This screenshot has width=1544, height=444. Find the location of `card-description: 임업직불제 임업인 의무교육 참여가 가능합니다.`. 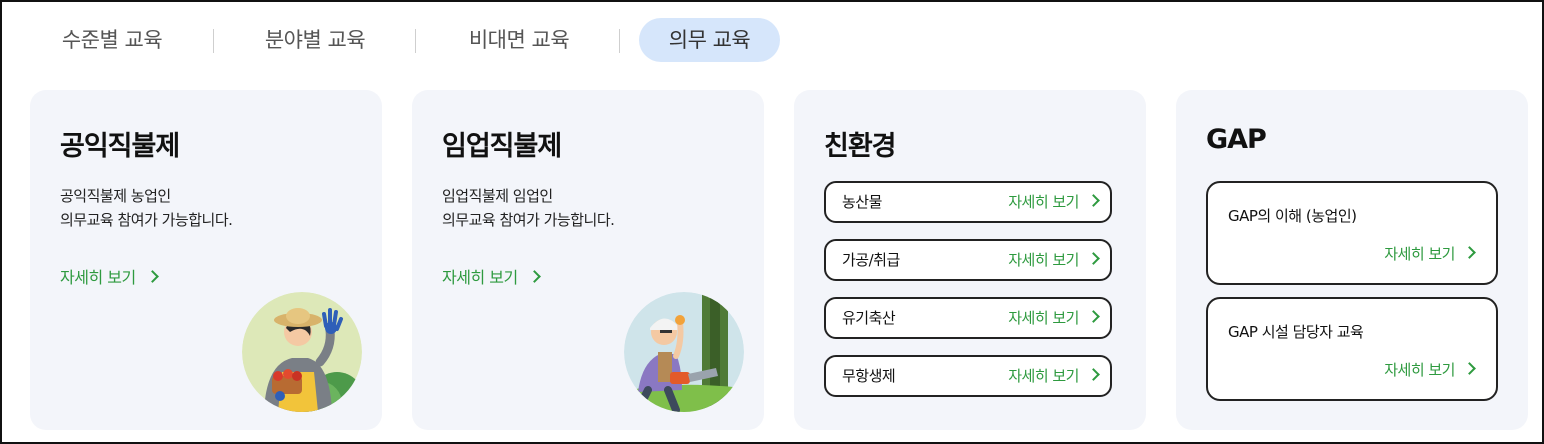

card-description: 임업직불제 임업인 의무교육 참여가 가능합니다. is located at coordinates (528, 208).